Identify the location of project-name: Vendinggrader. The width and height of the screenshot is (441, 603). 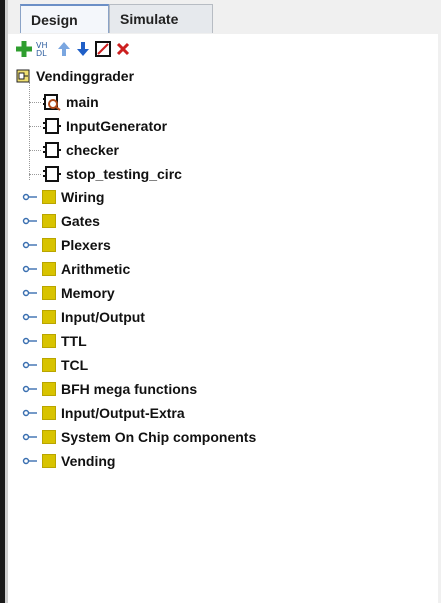
(85, 76).